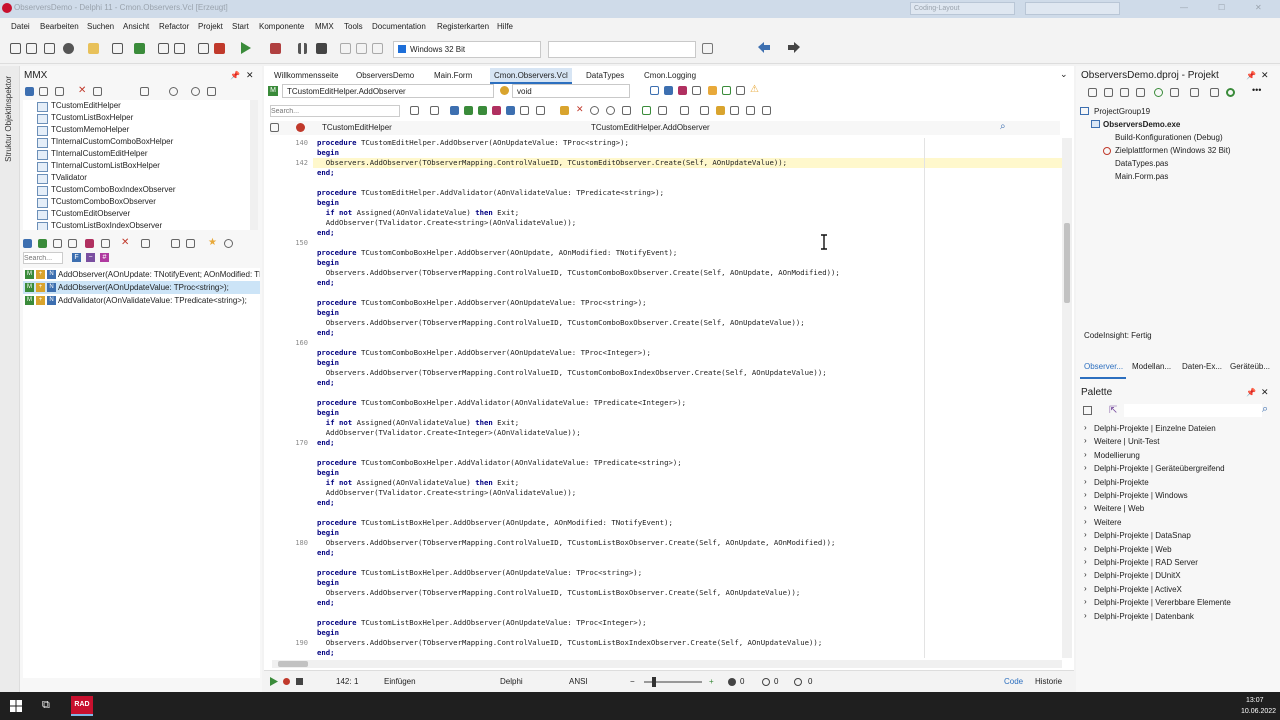  I want to click on menu-refactor: Refactor, so click(174, 26).